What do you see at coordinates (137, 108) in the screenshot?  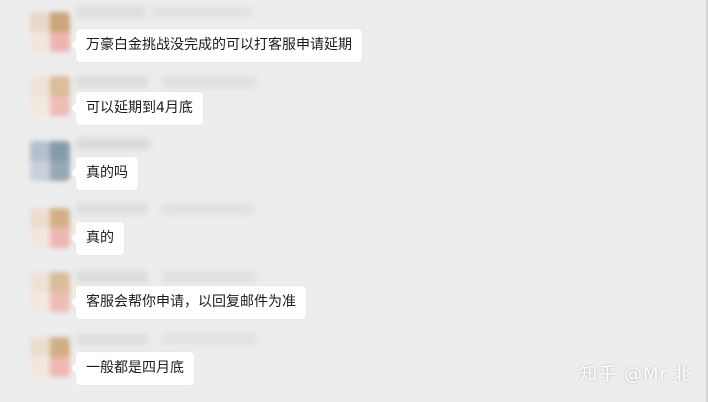 I see `message-bubble: 可以延期到4月底` at bounding box center [137, 108].